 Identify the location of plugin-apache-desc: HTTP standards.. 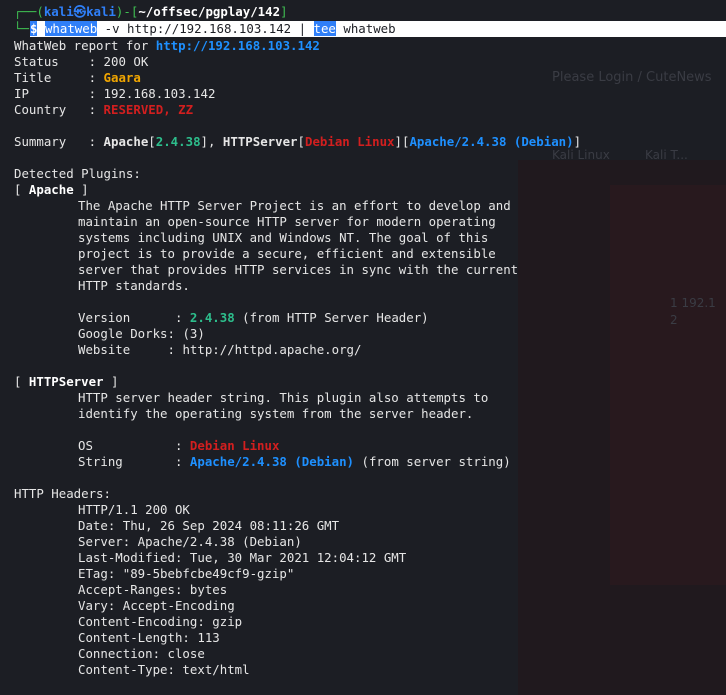
(134, 285).